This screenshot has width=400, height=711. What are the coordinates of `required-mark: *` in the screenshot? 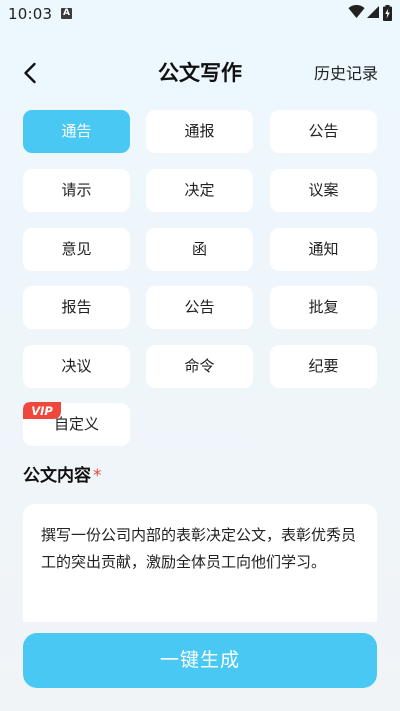 It's located at (97, 476).